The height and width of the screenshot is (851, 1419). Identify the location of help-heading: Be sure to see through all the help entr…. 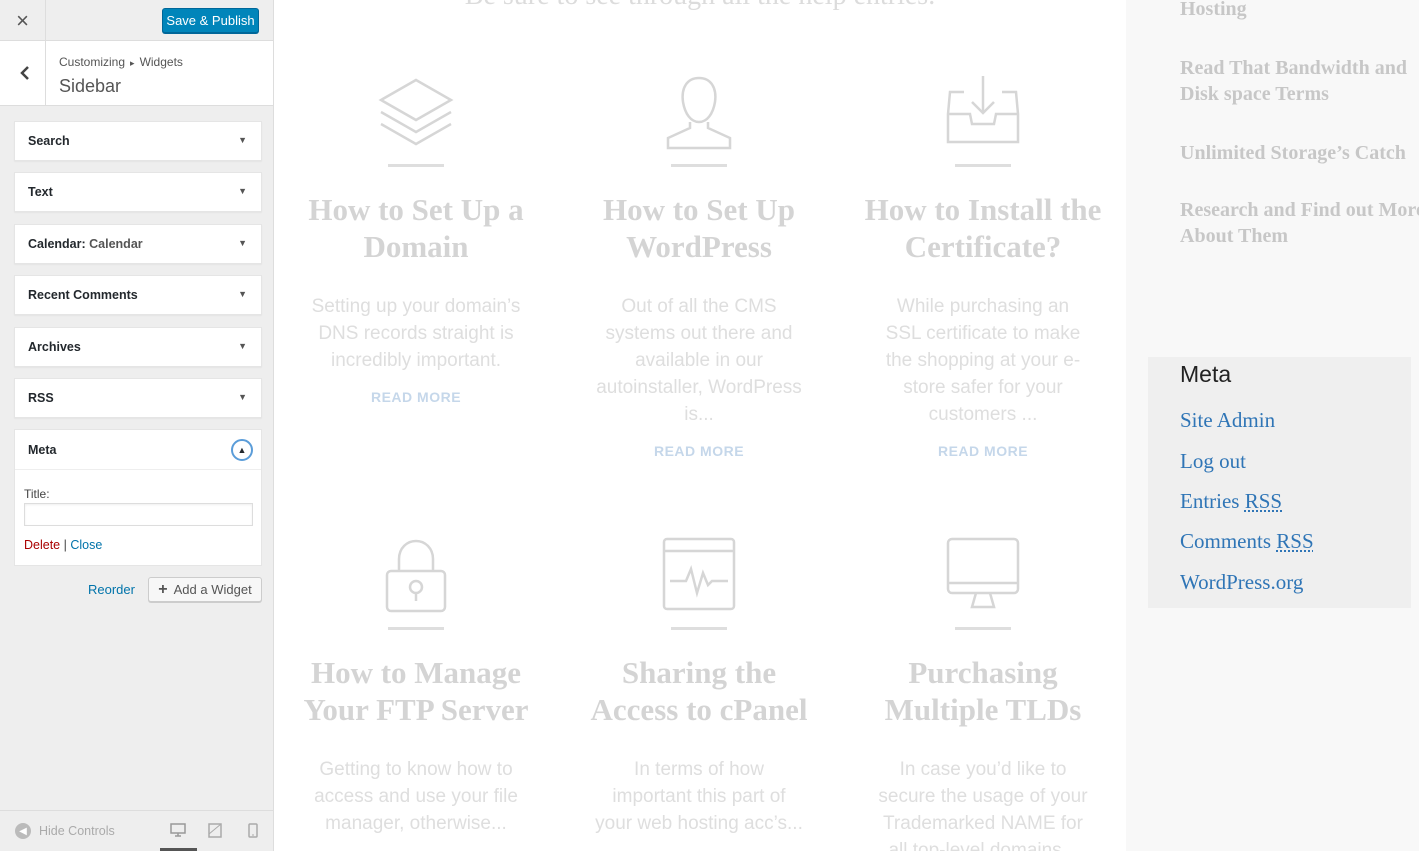
(700, 6).